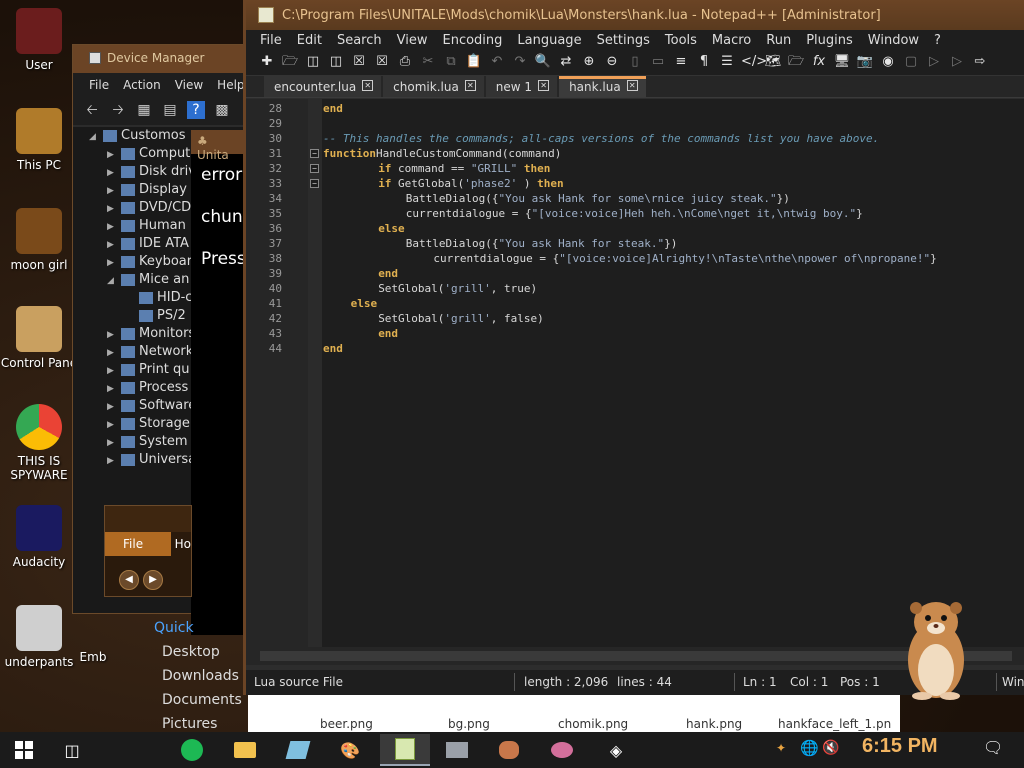 This screenshot has width=1024, height=768. Describe the element at coordinates (469, 724) in the screenshot. I see `file-item: bg.png` at that location.